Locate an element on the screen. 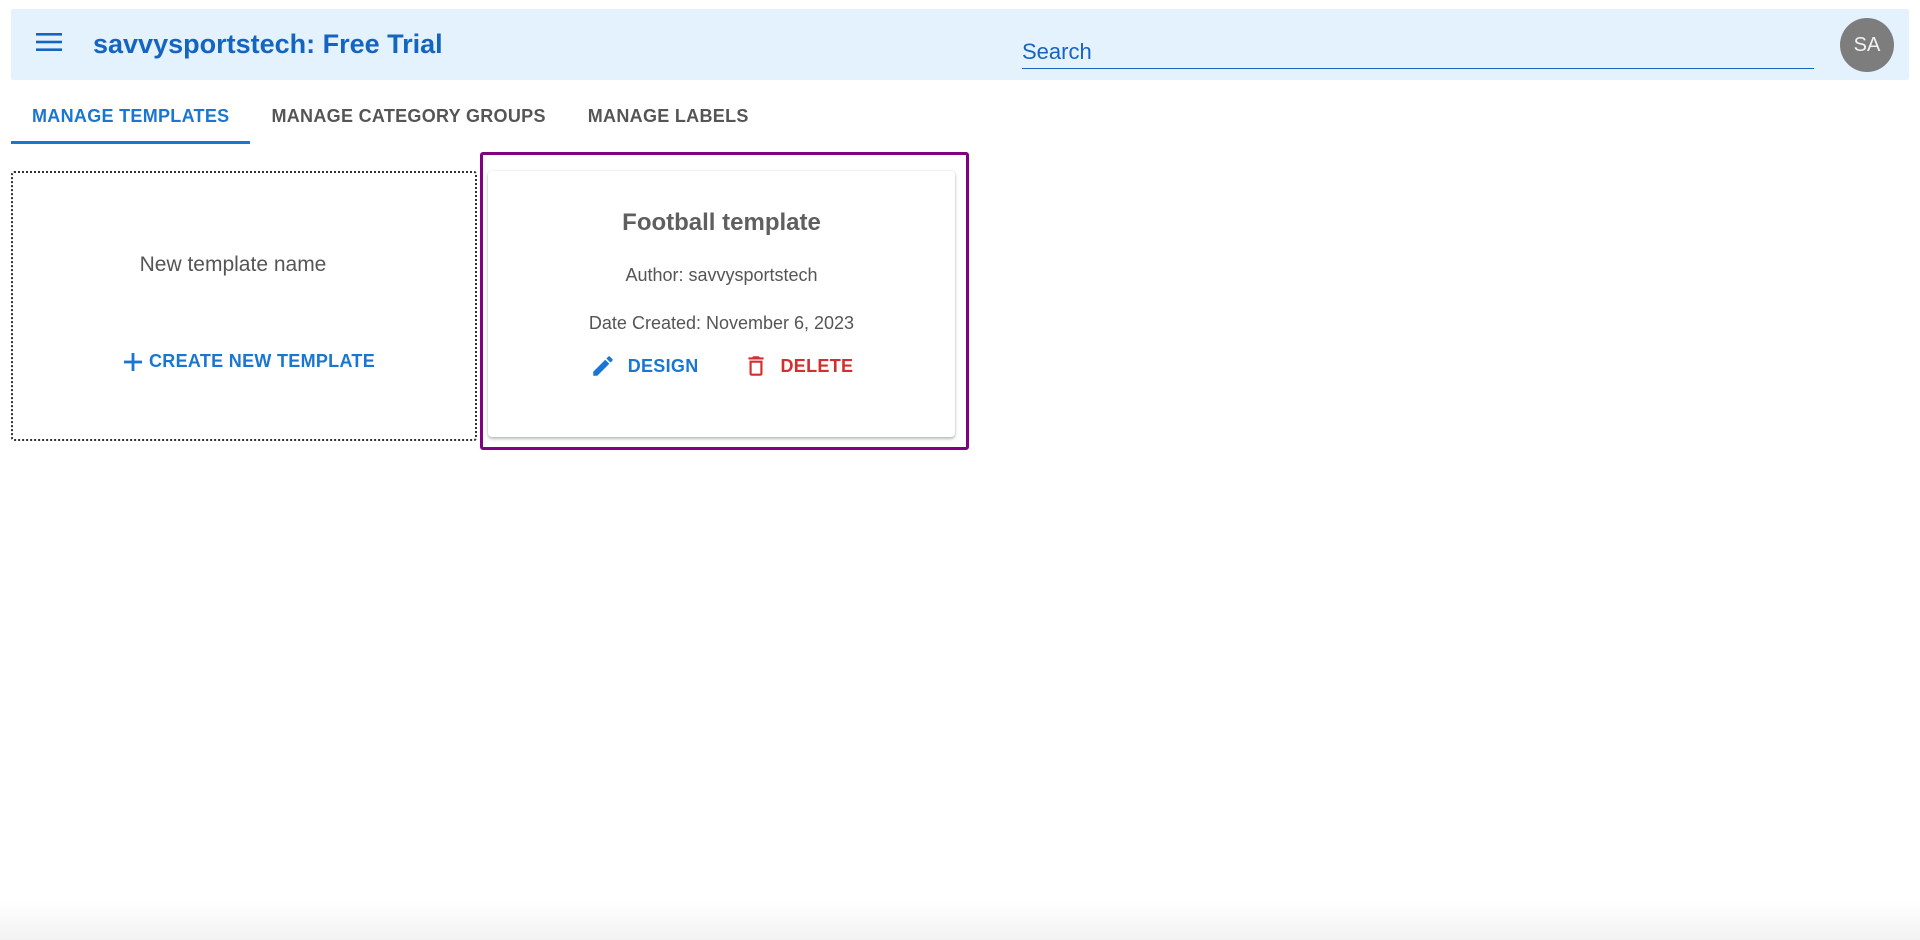 This screenshot has width=1920, height=940. search-field is located at coordinates (1418, 49).